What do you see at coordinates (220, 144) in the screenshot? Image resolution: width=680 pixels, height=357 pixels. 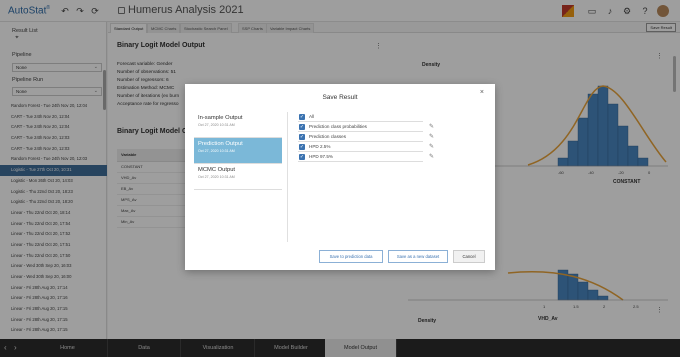 I see `option-name: Prediction Output` at bounding box center [220, 144].